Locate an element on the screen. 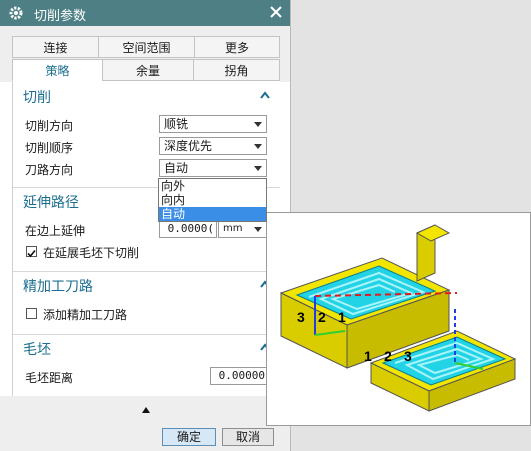  cut-under-extended-blank-label: 在延展毛坯下切削 is located at coordinates (91, 253).